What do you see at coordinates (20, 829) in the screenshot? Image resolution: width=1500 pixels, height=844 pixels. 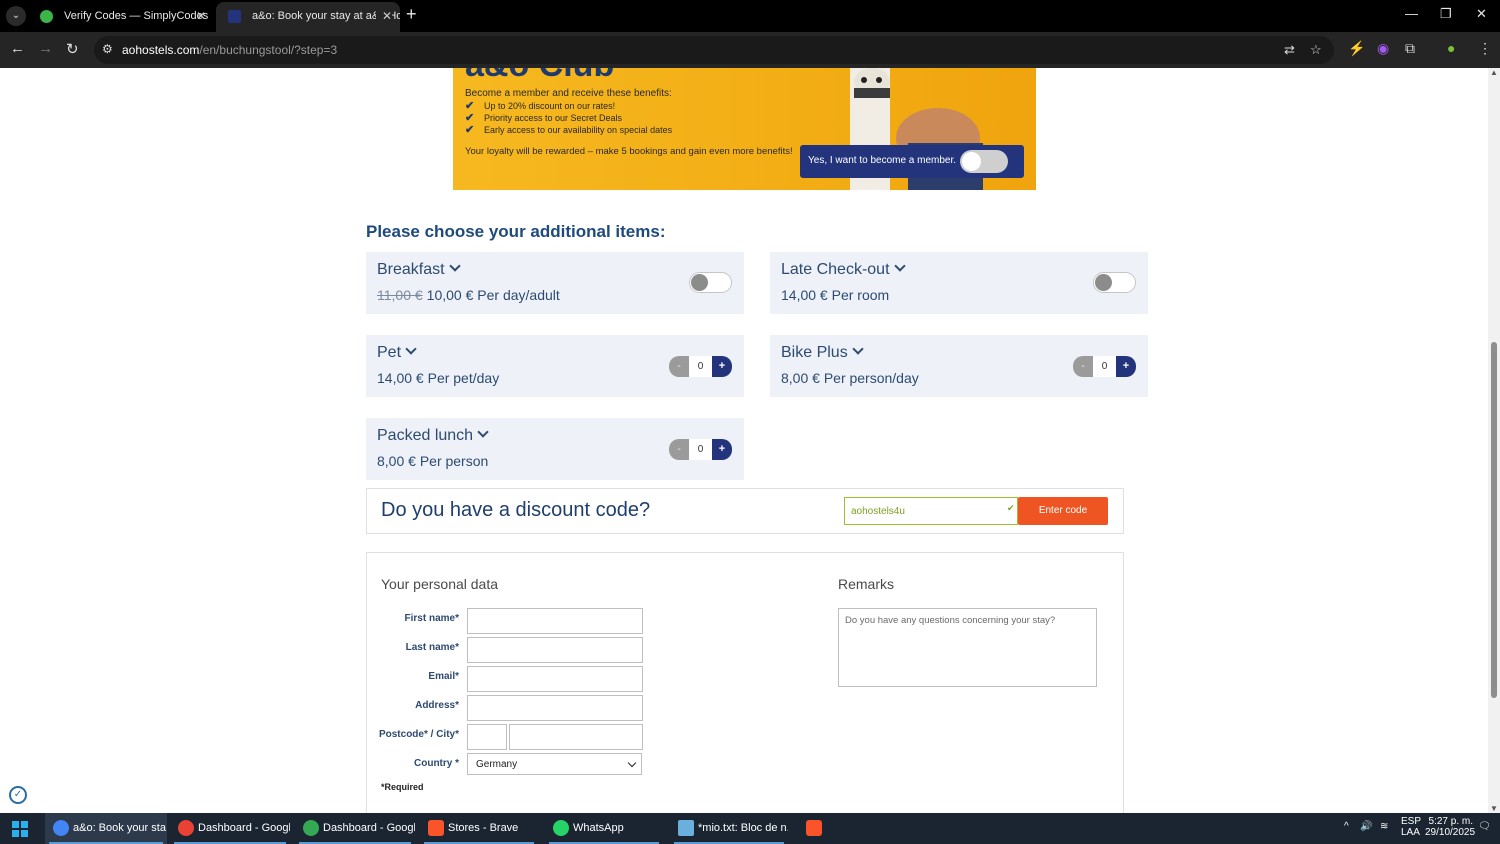 I see `windows-start-icon` at bounding box center [20, 829].